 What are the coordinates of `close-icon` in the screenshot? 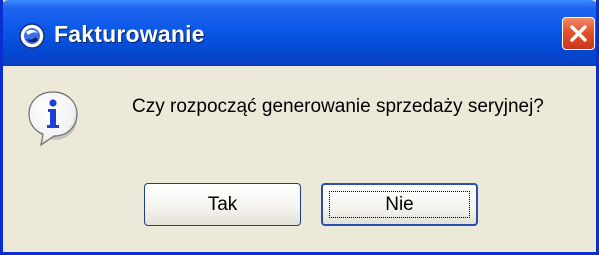 It's located at (578, 33).